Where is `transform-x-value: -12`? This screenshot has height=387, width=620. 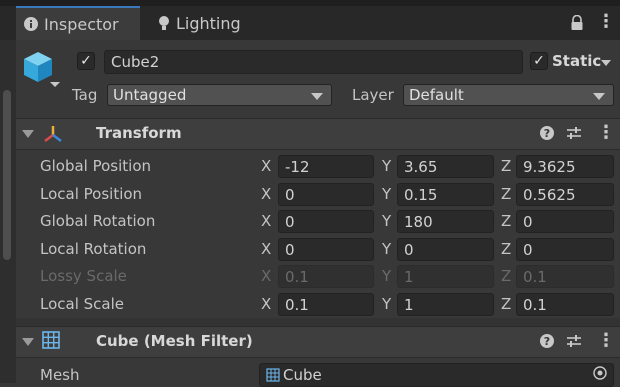 transform-x-value: -12 is located at coordinates (297, 166).